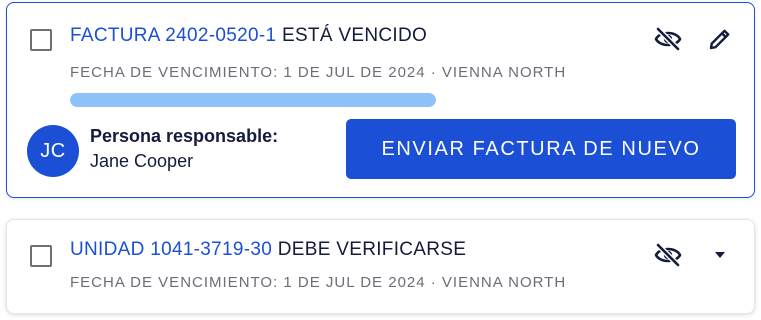  I want to click on responsible-name: Jane Cooper, so click(142, 161).